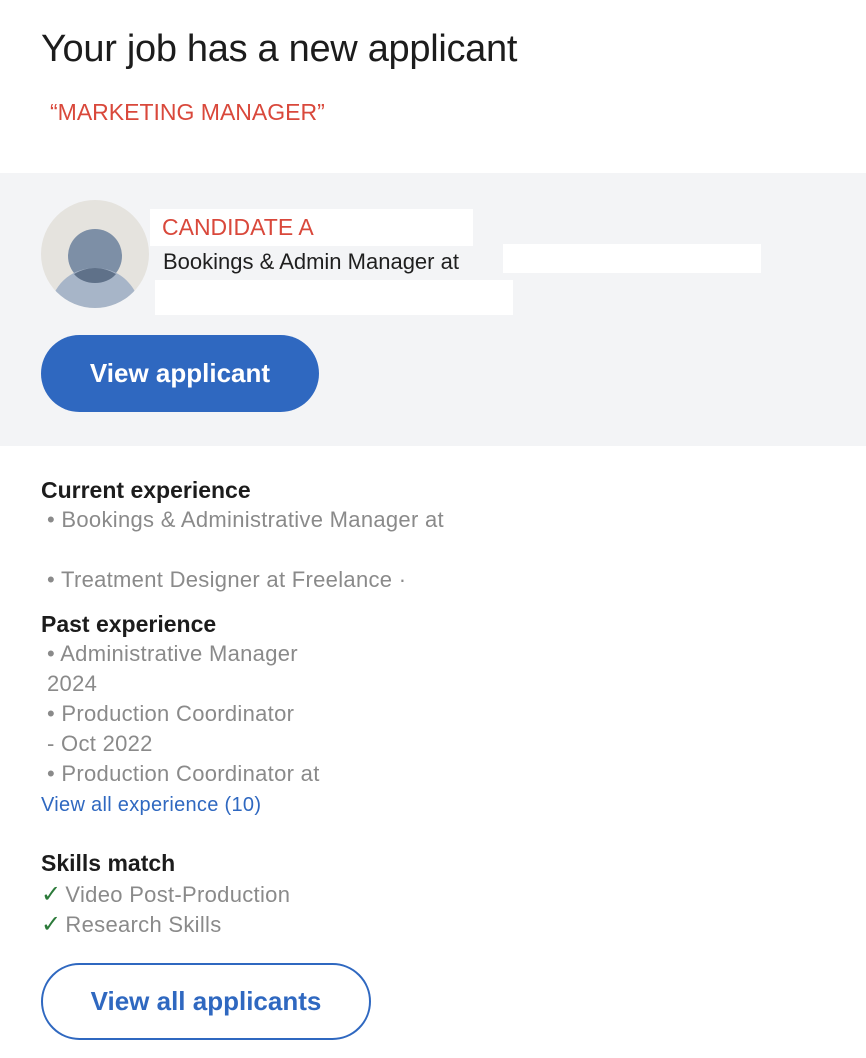  What do you see at coordinates (129, 624) in the screenshot?
I see `past-experience-heading: Past experience` at bounding box center [129, 624].